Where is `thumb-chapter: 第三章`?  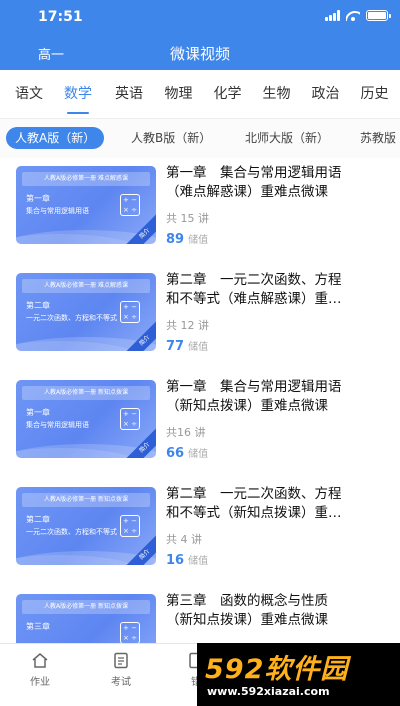 thumb-chapter: 第三章 is located at coordinates (38, 626).